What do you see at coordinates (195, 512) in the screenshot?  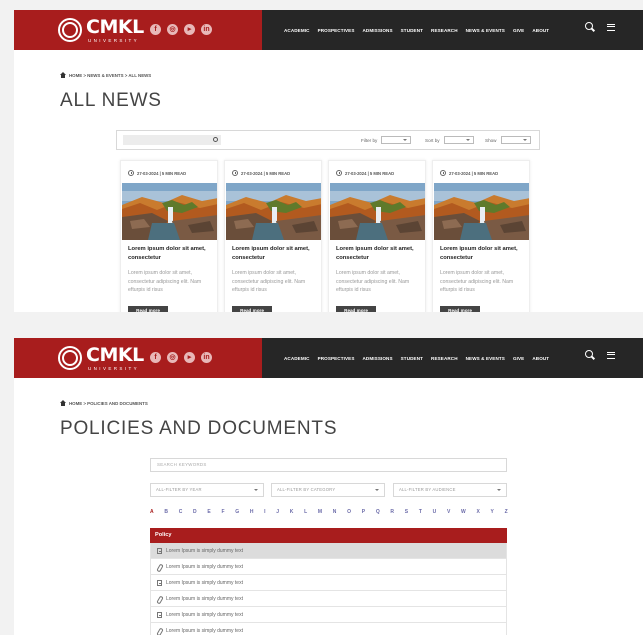 I see `letter-filter-d: D` at bounding box center [195, 512].